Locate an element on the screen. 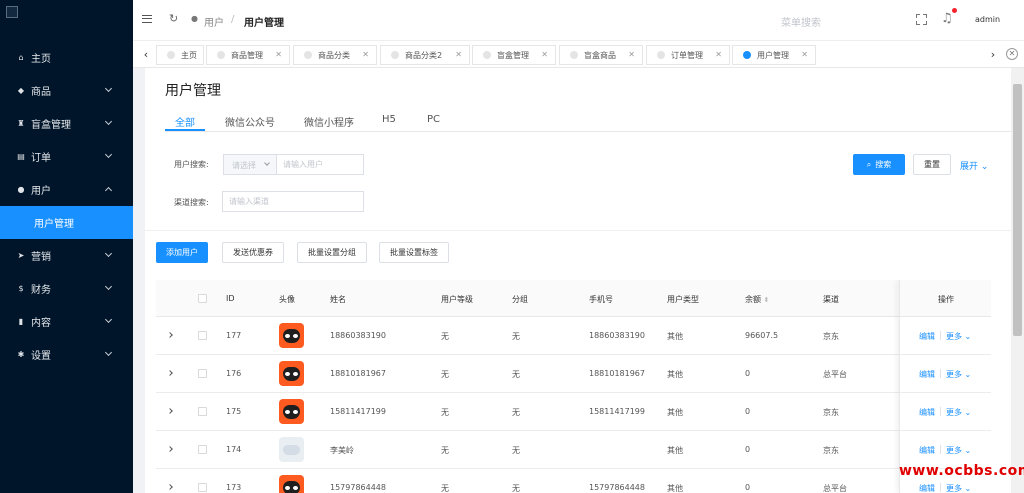 The image size is (1024, 493). search-button: ⌕ 搜索 is located at coordinates (879, 164).